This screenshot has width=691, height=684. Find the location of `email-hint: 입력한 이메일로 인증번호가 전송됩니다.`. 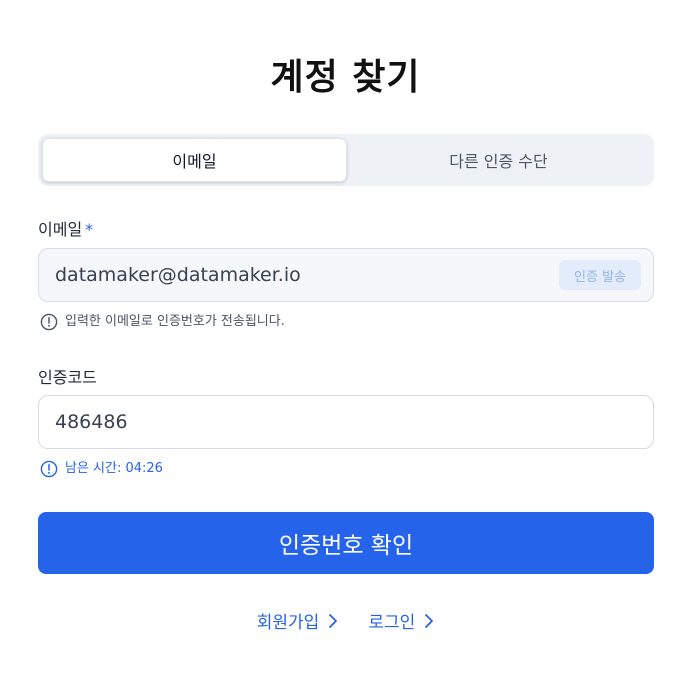

email-hint: 입력한 이메일로 인증번호가 전송됩니다. is located at coordinates (162, 322).